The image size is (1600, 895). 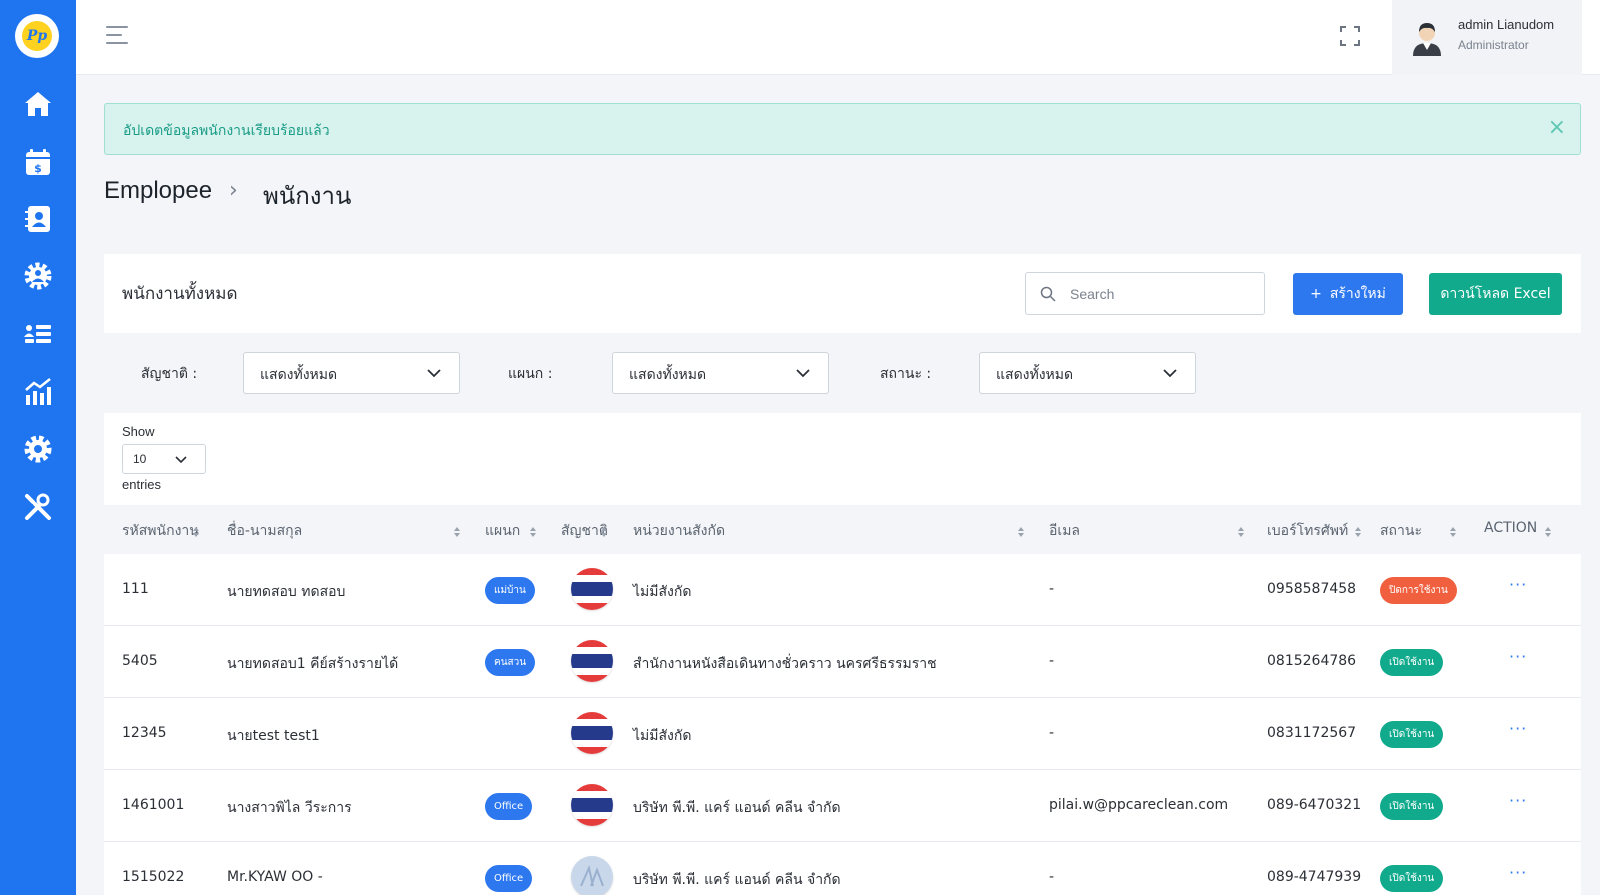 I want to click on filter-label-department: แผนก :, so click(x=530, y=374).